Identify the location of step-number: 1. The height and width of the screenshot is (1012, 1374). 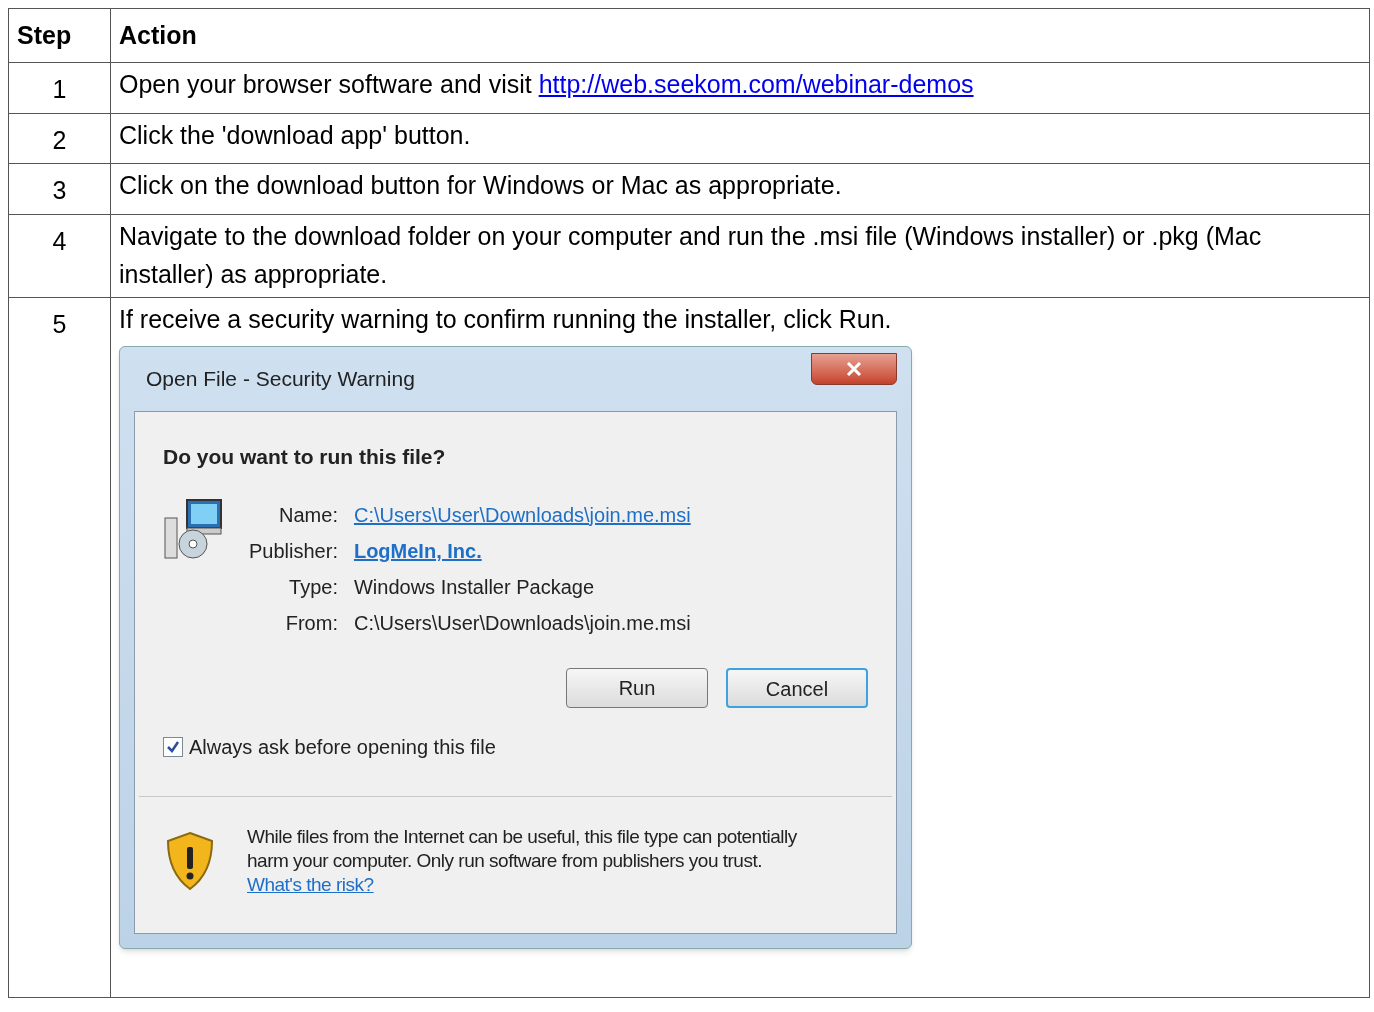
(59, 89).